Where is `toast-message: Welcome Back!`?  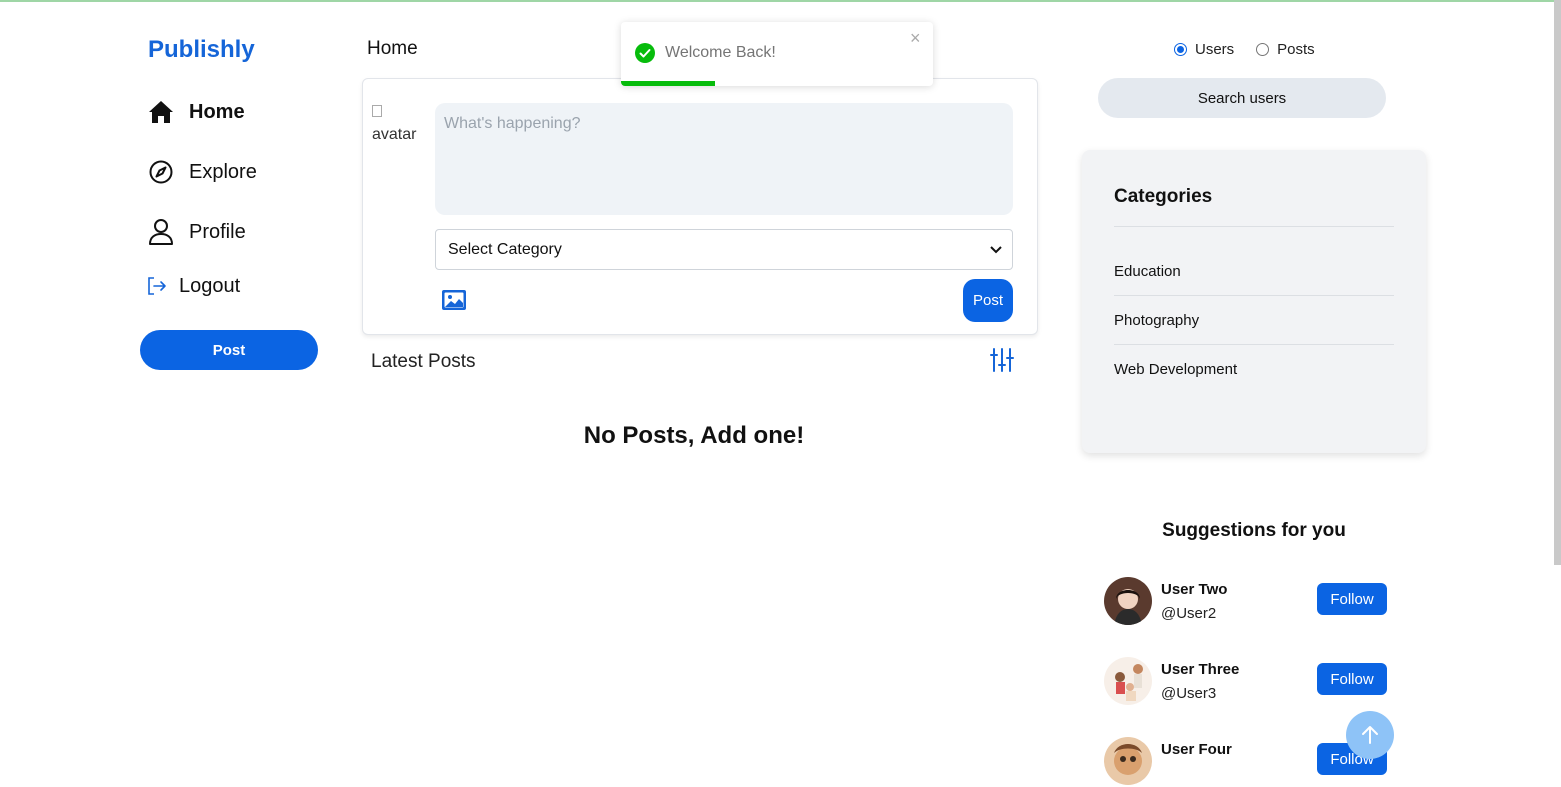 toast-message: Welcome Back! is located at coordinates (720, 52).